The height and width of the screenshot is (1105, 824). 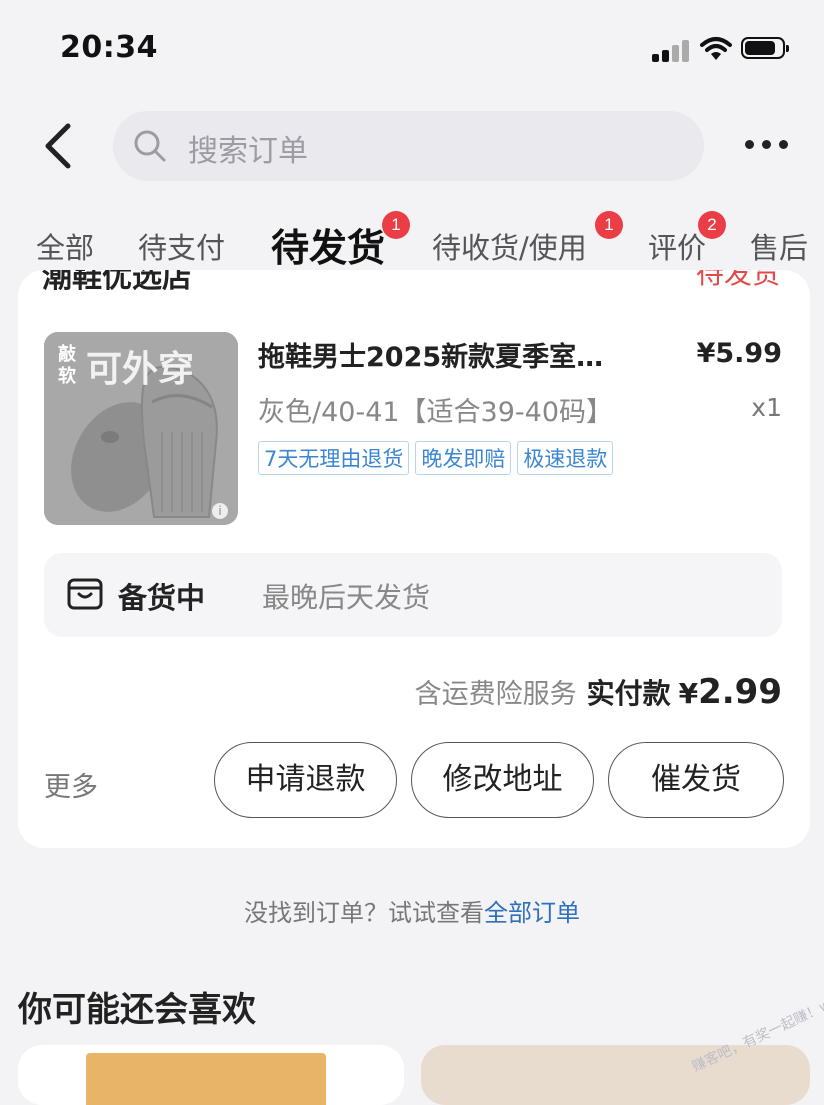 I want to click on tab-review: 评价, so click(x=677, y=246).